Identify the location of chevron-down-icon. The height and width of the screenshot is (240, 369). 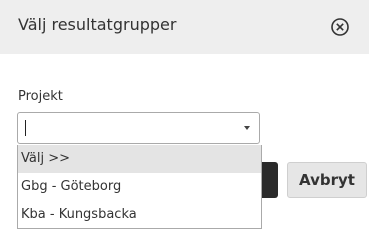
(247, 128).